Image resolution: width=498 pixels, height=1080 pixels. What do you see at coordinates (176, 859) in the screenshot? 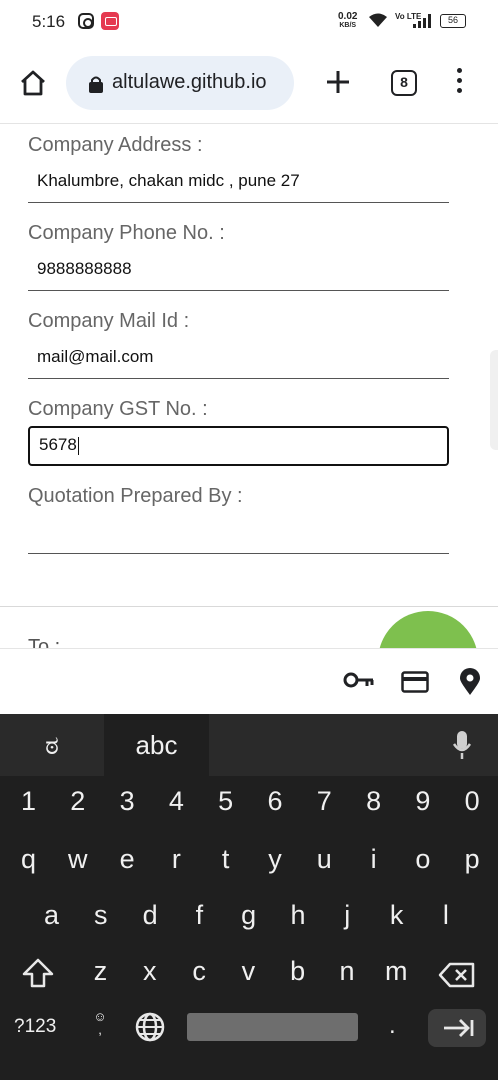
I see `letter-key-r: r` at bounding box center [176, 859].